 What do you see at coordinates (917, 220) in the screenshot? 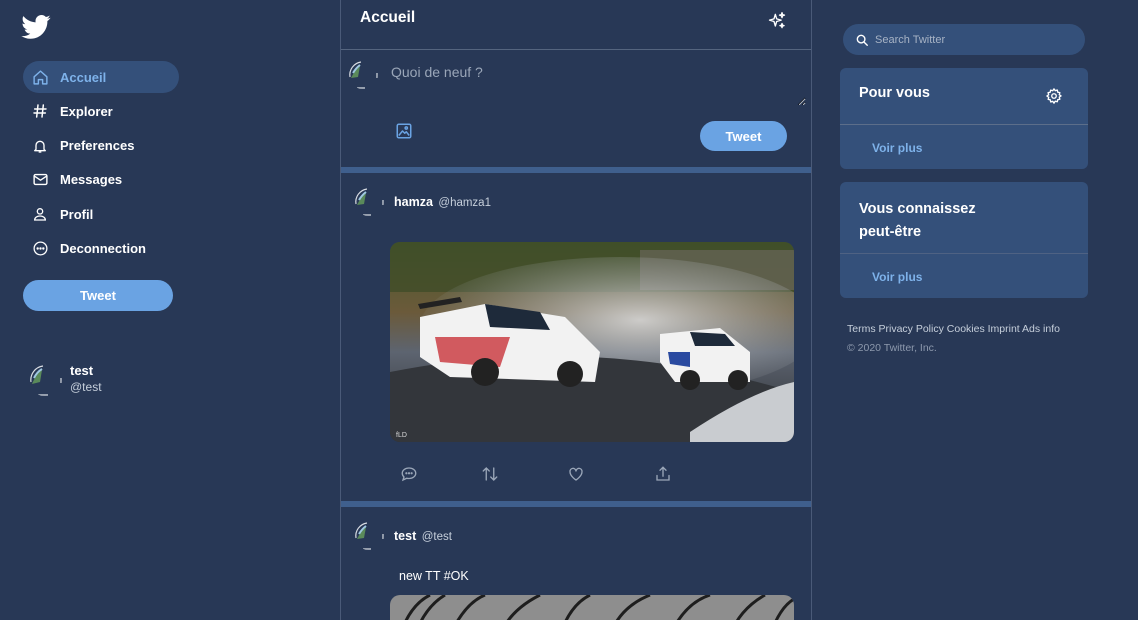
I see `card-title: Vous connaissez peut-être` at bounding box center [917, 220].